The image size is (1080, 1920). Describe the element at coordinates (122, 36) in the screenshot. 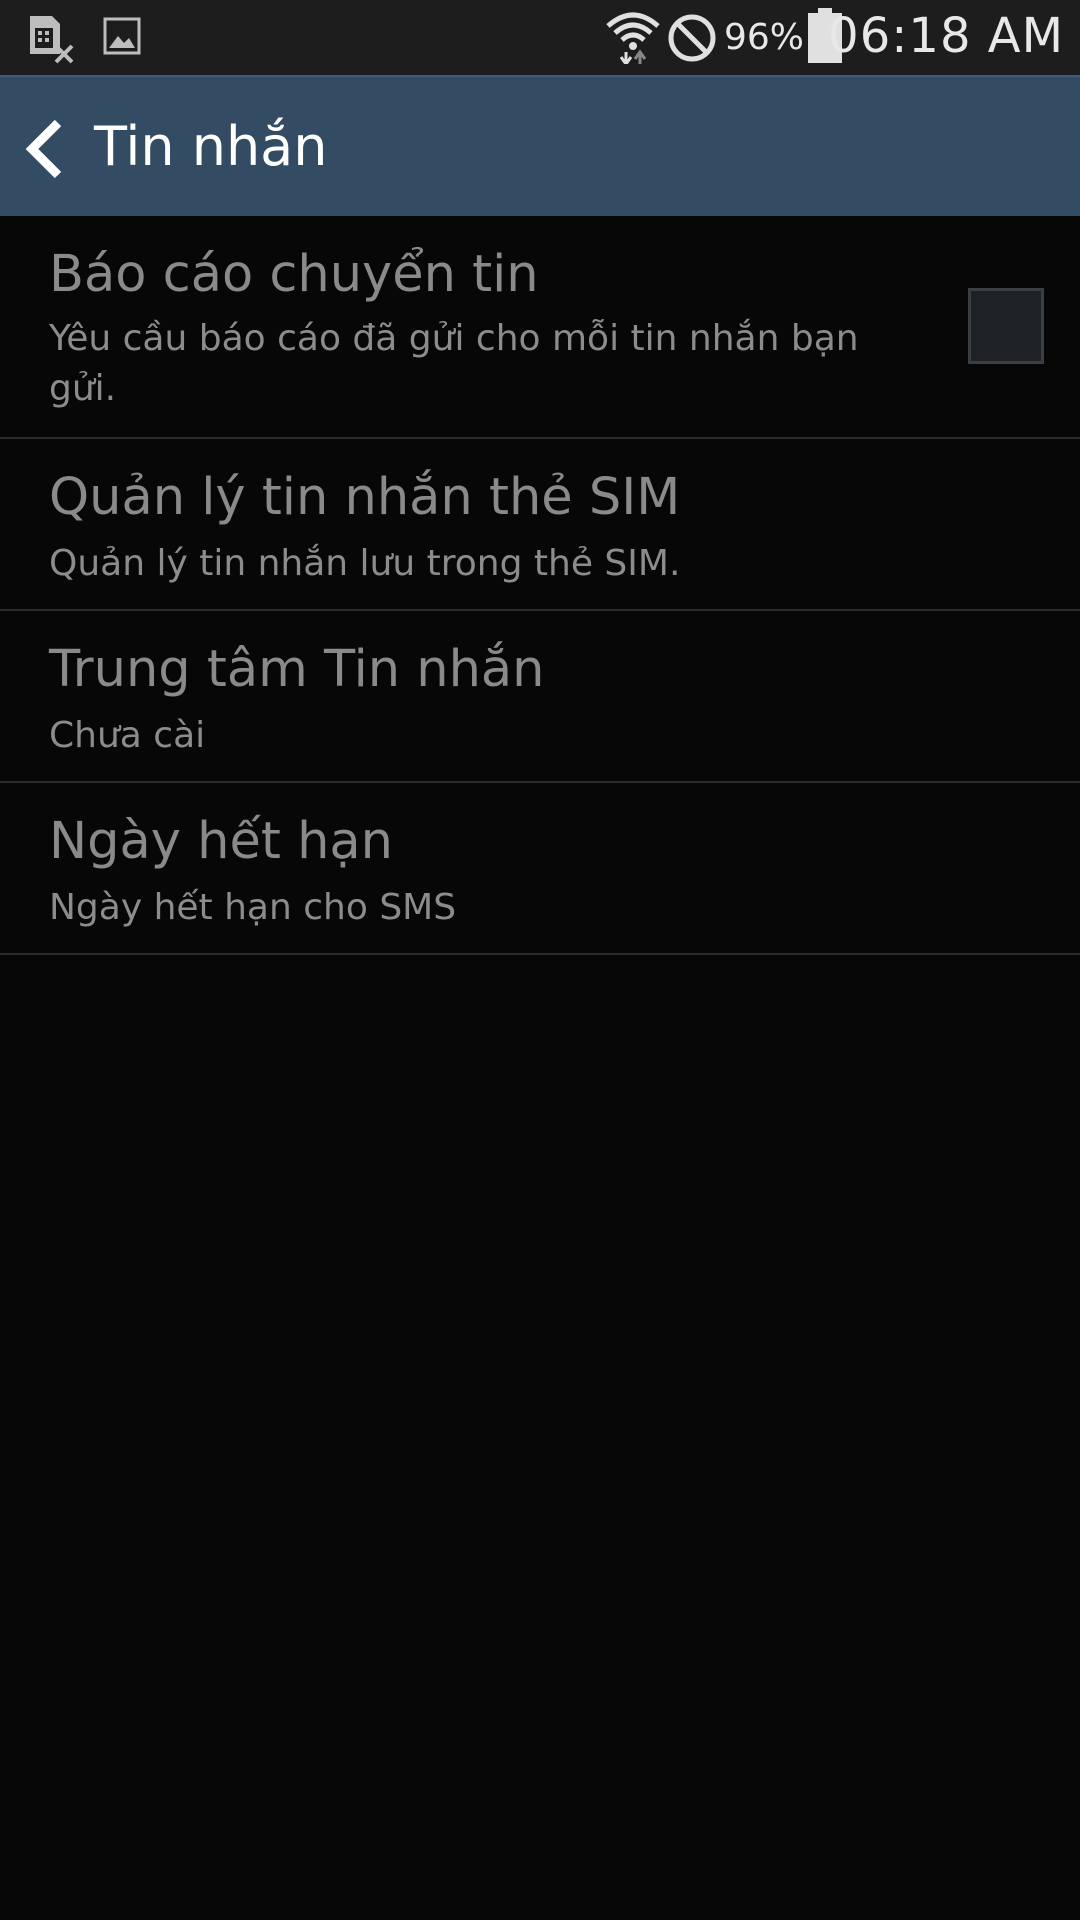

I see `gallery-icon` at that location.